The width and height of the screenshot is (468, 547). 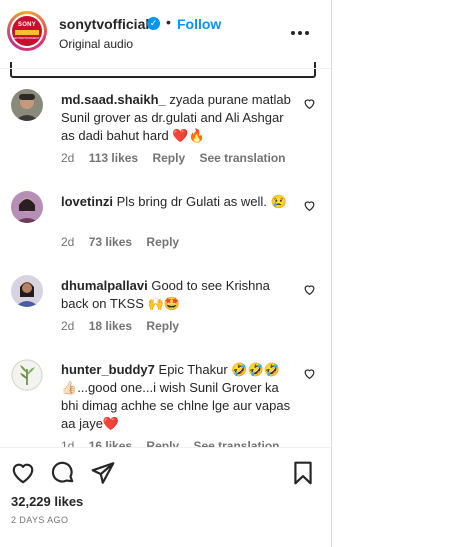 I want to click on more-options-icon, so click(x=300, y=30).